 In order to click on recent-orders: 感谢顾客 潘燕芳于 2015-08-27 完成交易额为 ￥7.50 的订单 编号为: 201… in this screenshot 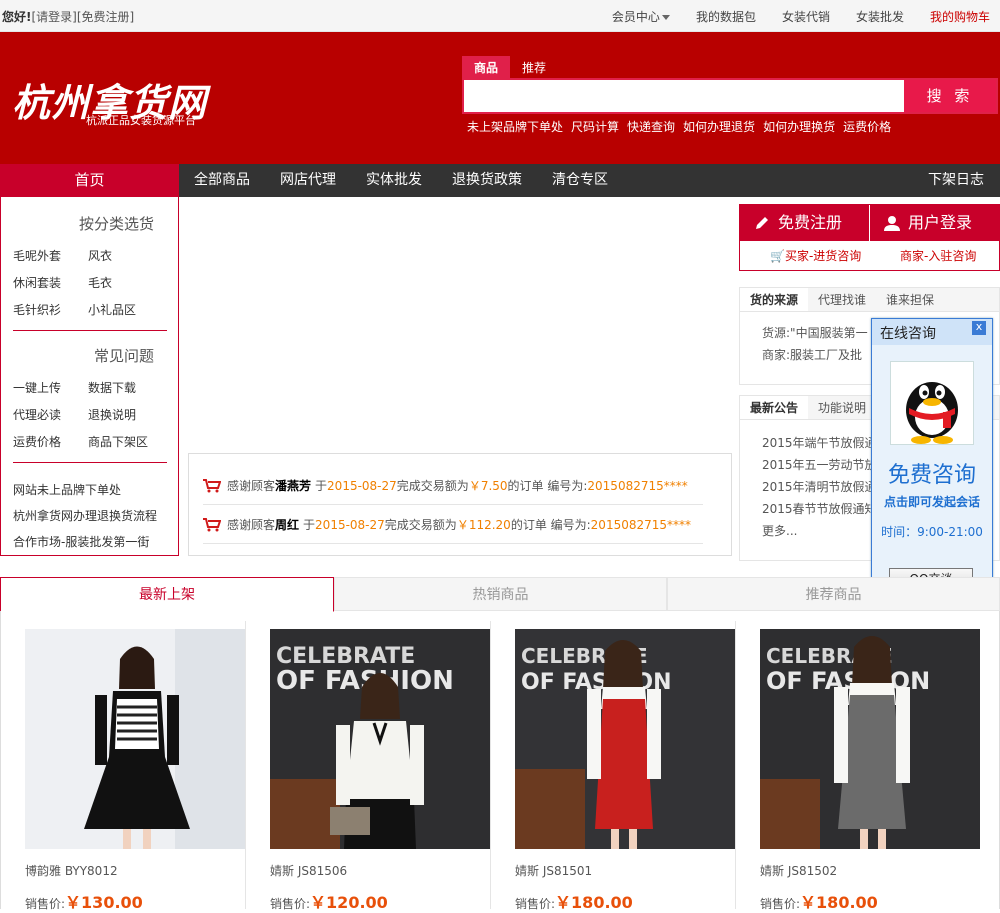, I will do `click(460, 504)`.